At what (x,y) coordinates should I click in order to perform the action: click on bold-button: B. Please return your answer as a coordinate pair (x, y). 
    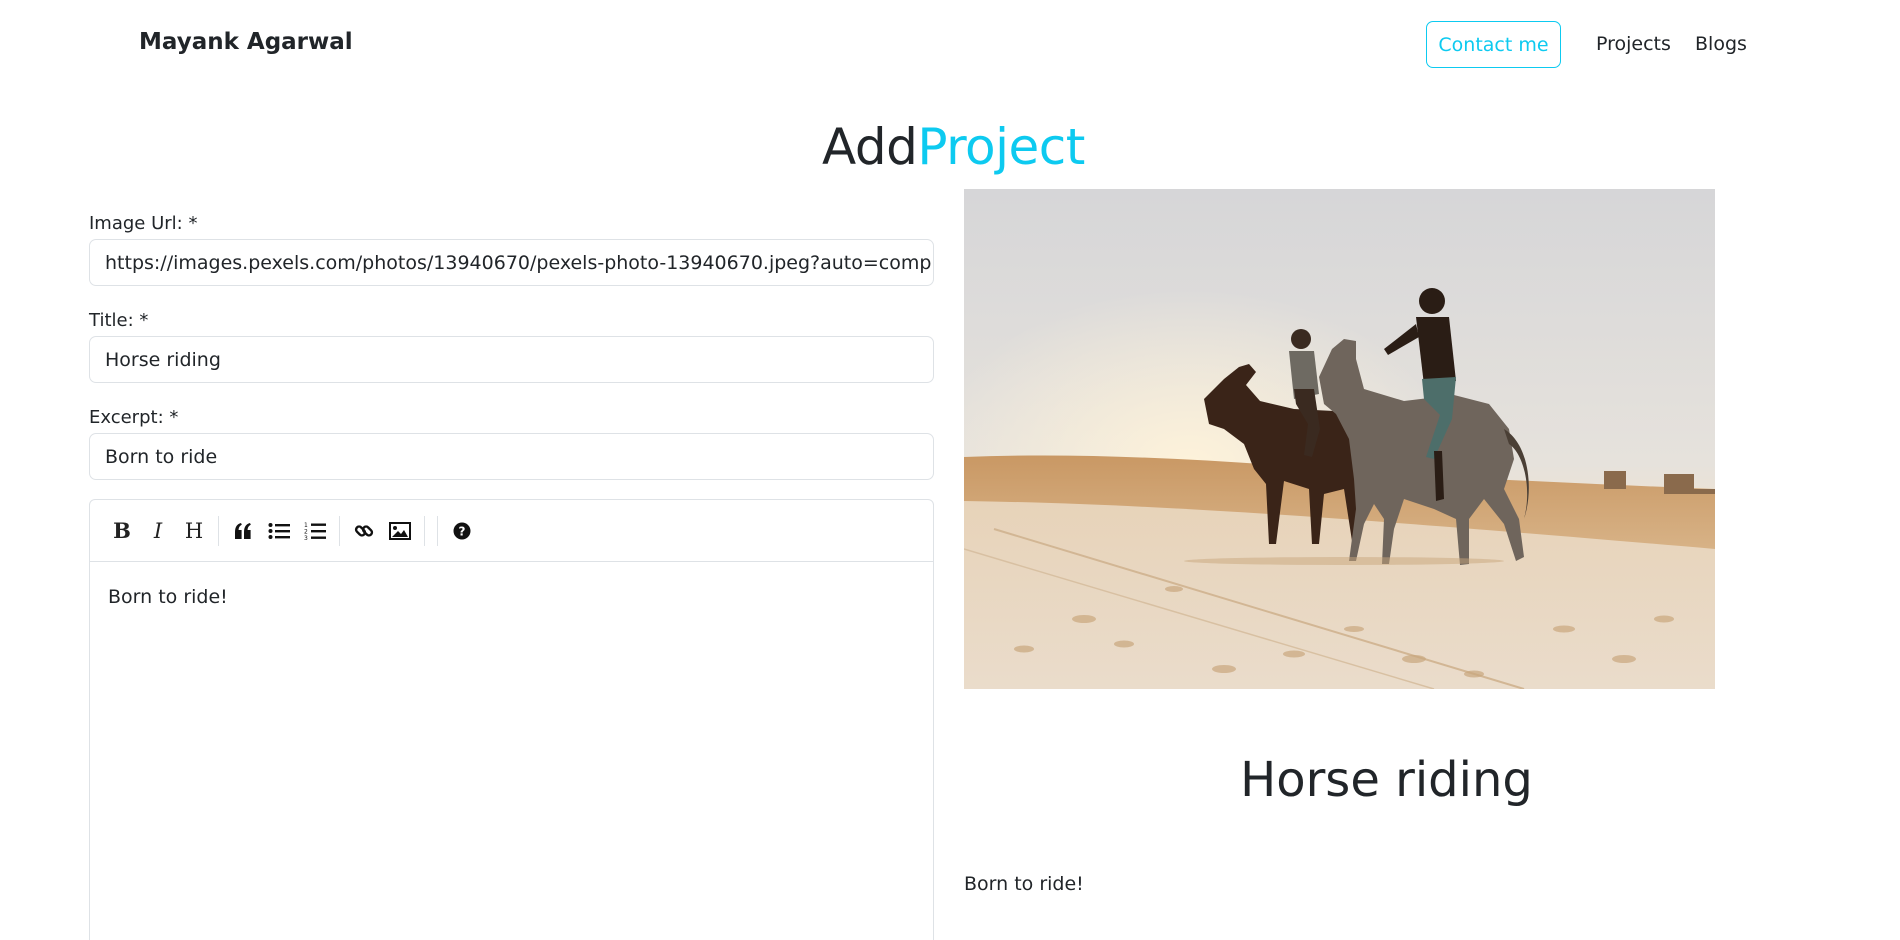
    Looking at the image, I should click on (122, 531).